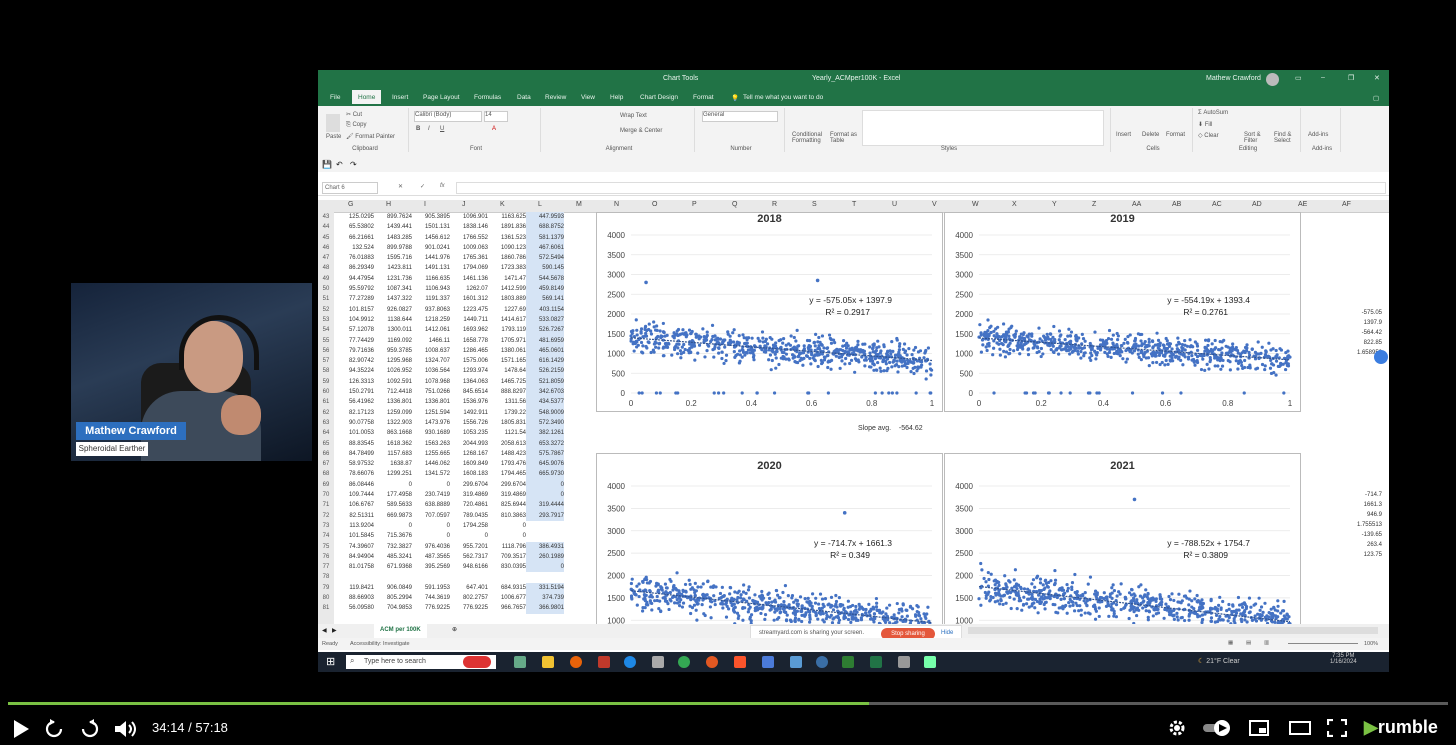  Describe the element at coordinates (604, 662) in the screenshot. I see `app-icon` at that location.